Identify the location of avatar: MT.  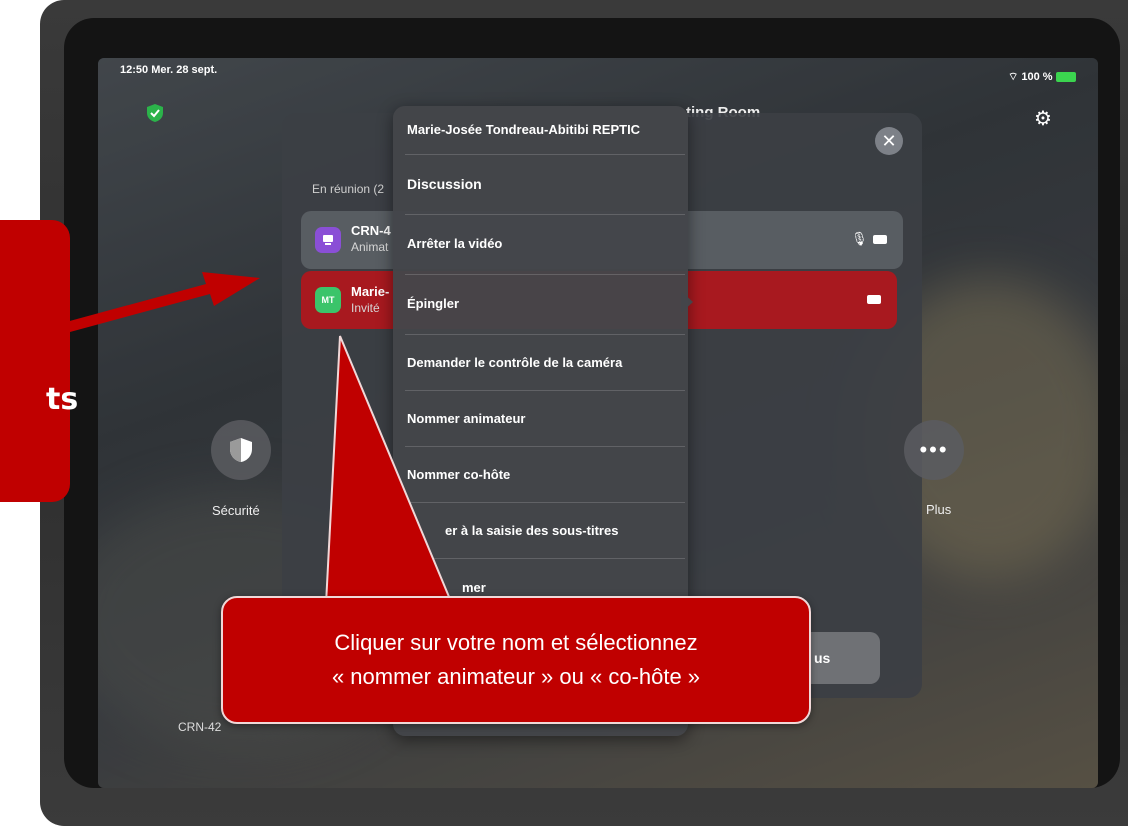
(328, 300).